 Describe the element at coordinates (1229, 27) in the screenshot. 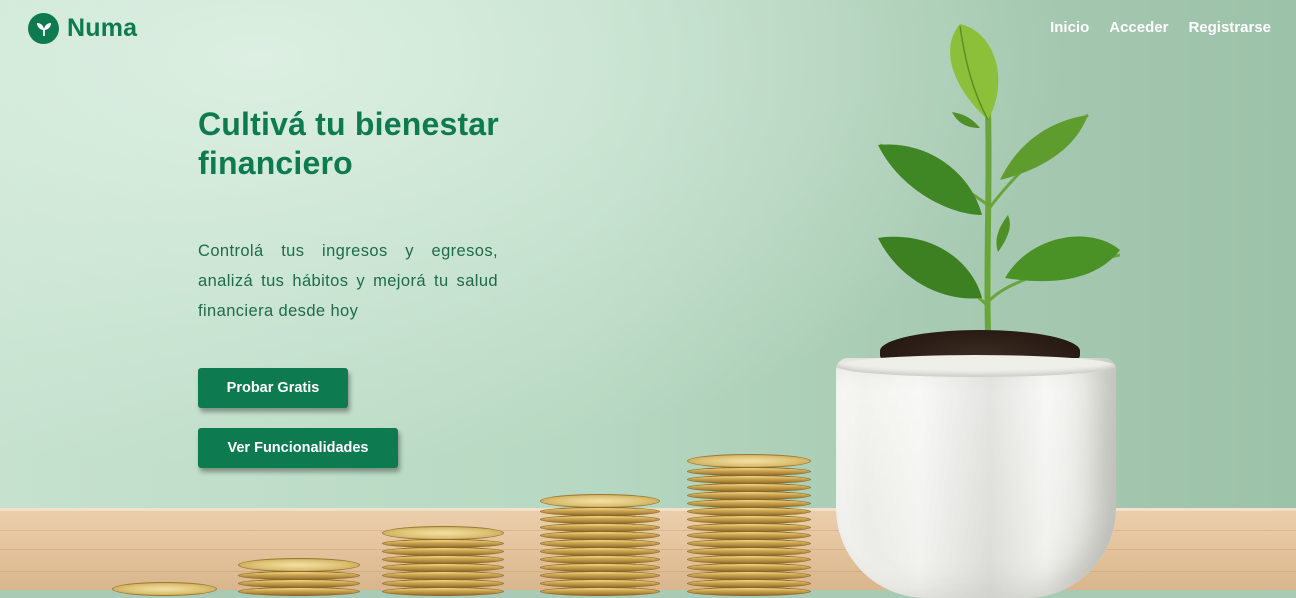

I see `nav-link-registrarse: Registrarse` at that location.